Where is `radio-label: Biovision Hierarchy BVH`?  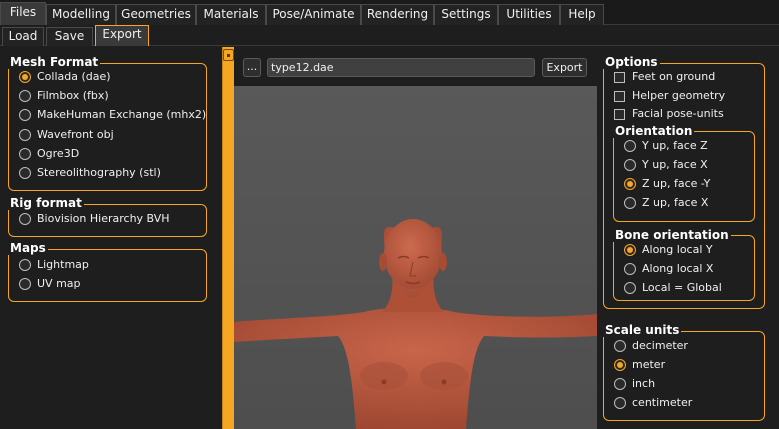 radio-label: Biovision Hierarchy BVH is located at coordinates (103, 218).